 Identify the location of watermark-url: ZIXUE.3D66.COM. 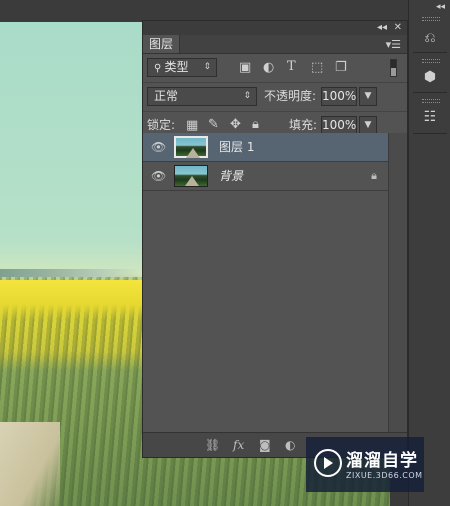
(384, 475).